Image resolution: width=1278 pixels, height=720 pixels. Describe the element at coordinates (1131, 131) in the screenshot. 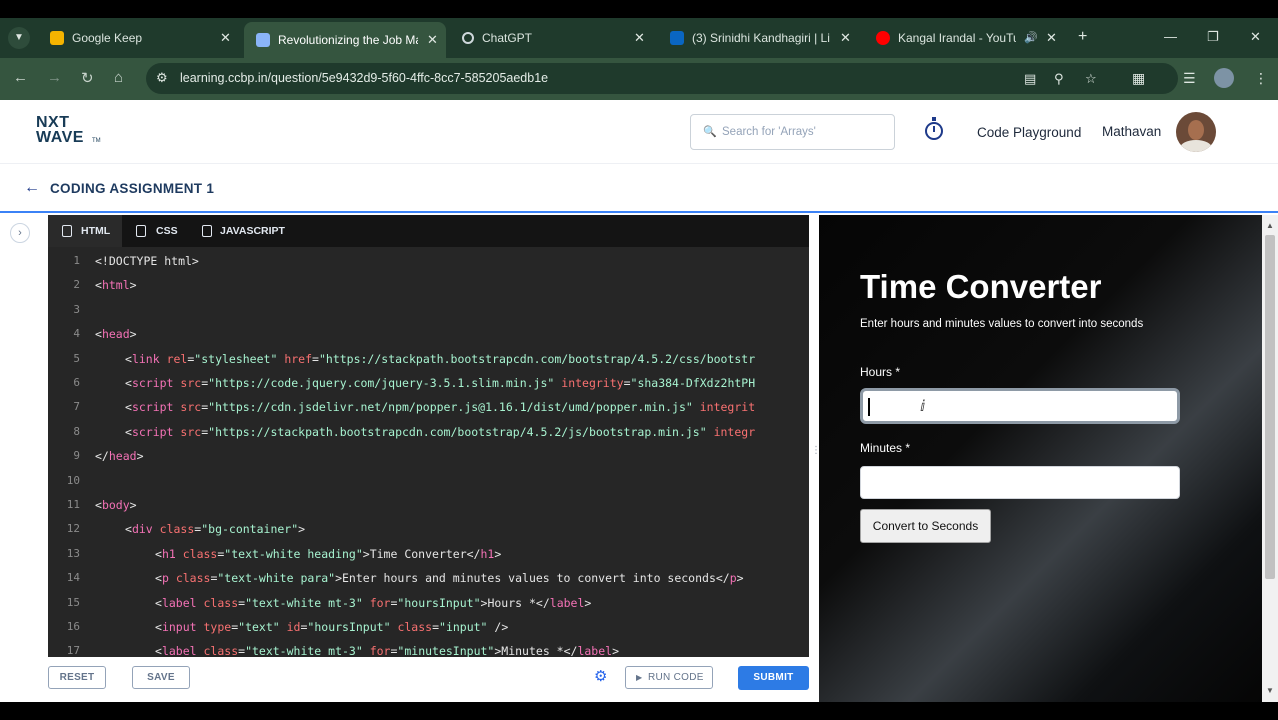

I see `user-name: Mathavan` at that location.